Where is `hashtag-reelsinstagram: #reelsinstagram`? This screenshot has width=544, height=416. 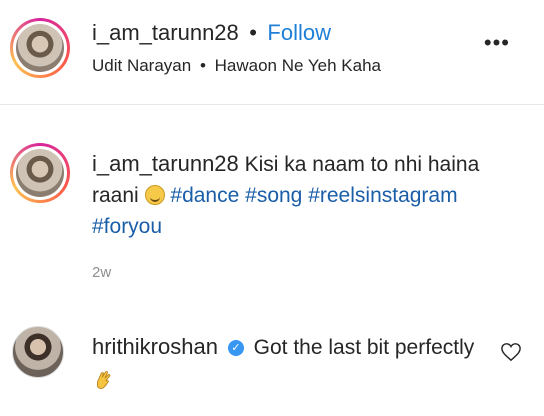 hashtag-reelsinstagram: #reelsinstagram is located at coordinates (382, 195).